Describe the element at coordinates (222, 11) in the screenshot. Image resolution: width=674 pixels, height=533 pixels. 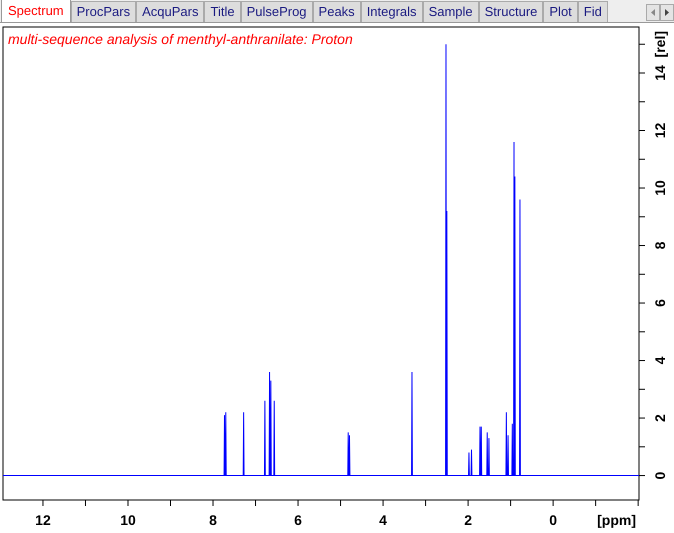
I see `tab: Title` at that location.